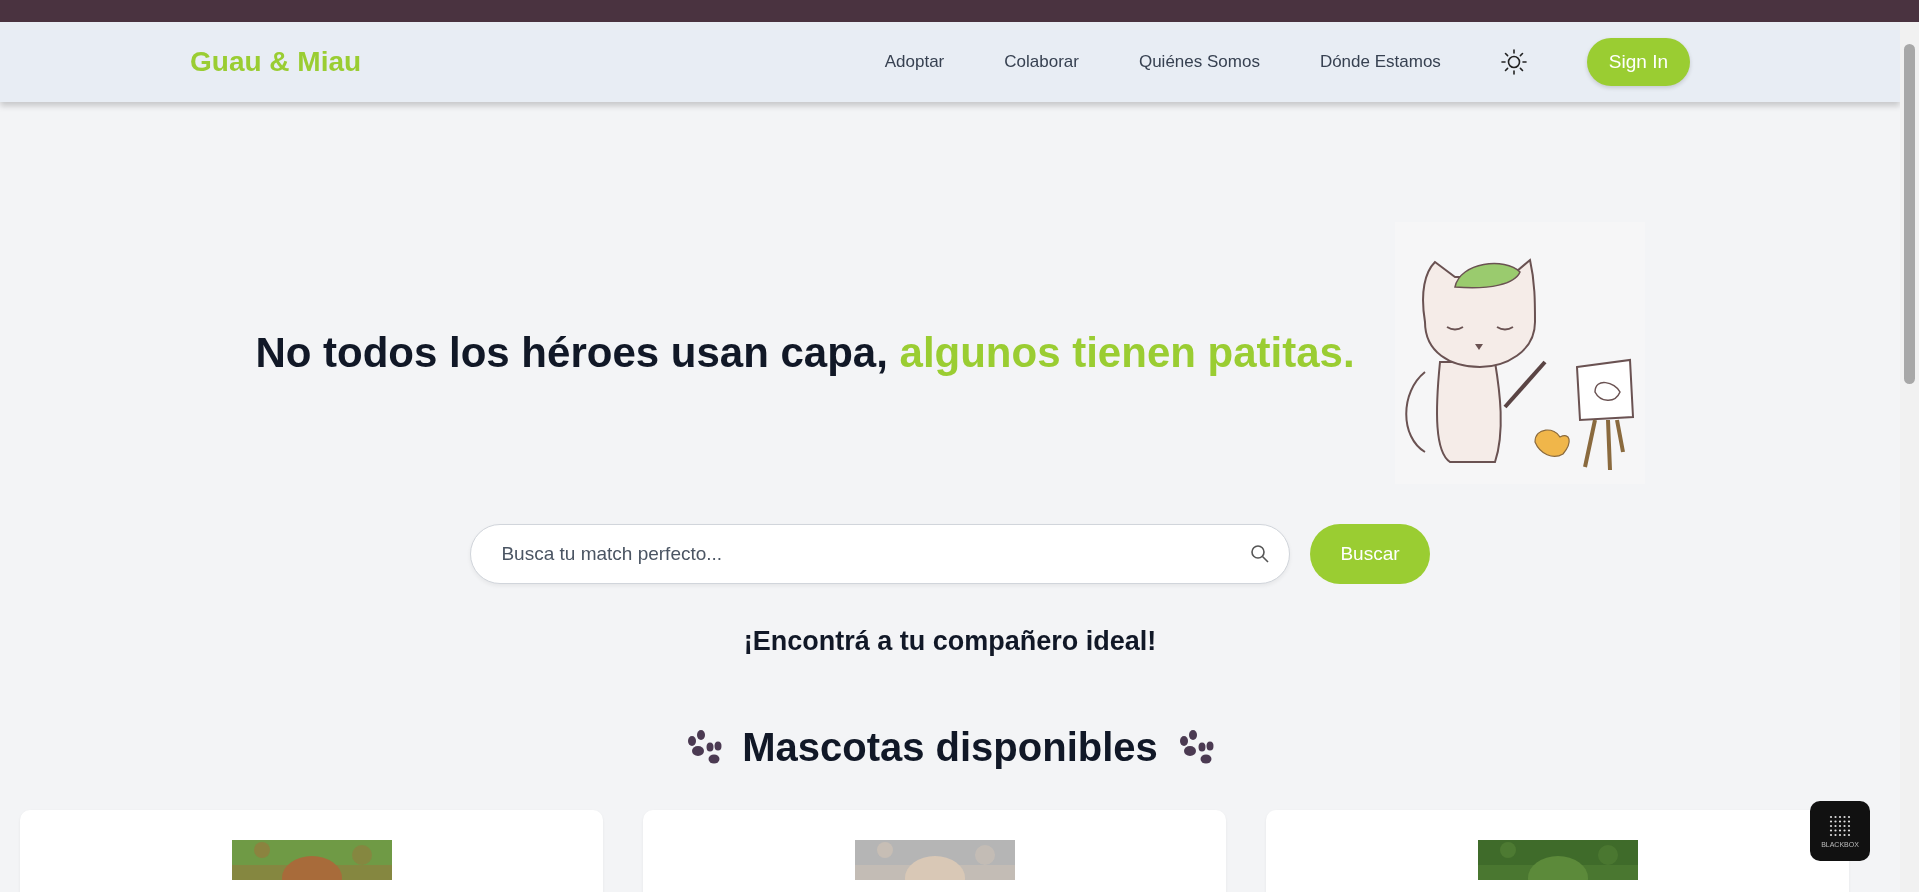  Describe the element at coordinates (1840, 826) in the screenshot. I see `dots-icon` at that location.